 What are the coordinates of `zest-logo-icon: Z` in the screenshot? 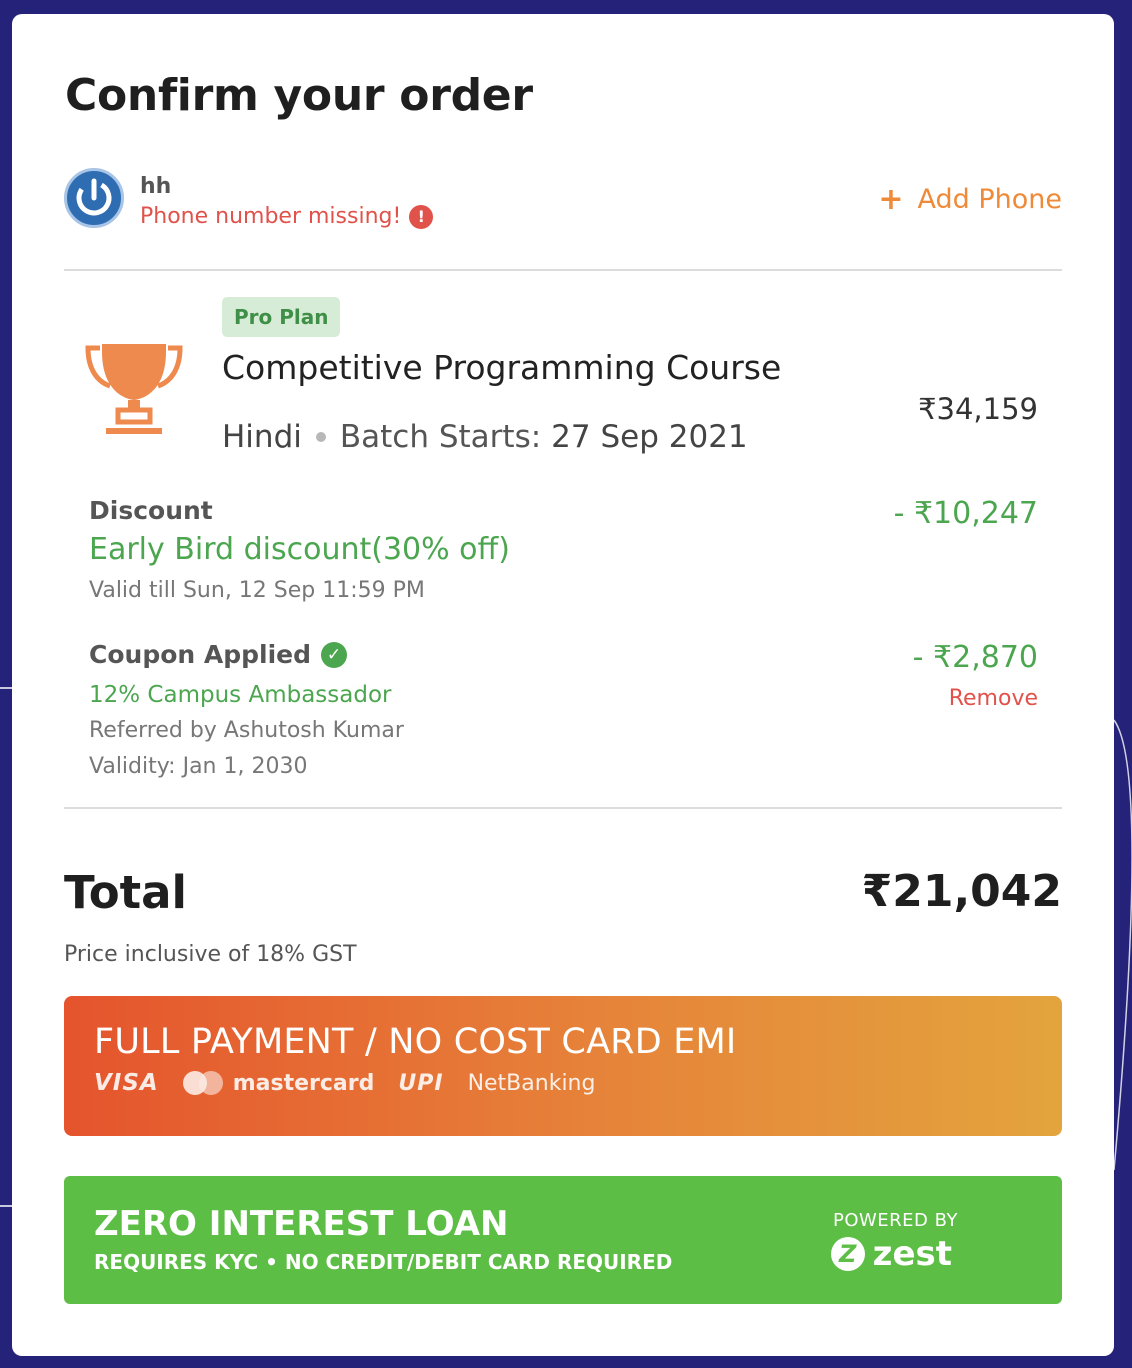 It's located at (847, 1254).